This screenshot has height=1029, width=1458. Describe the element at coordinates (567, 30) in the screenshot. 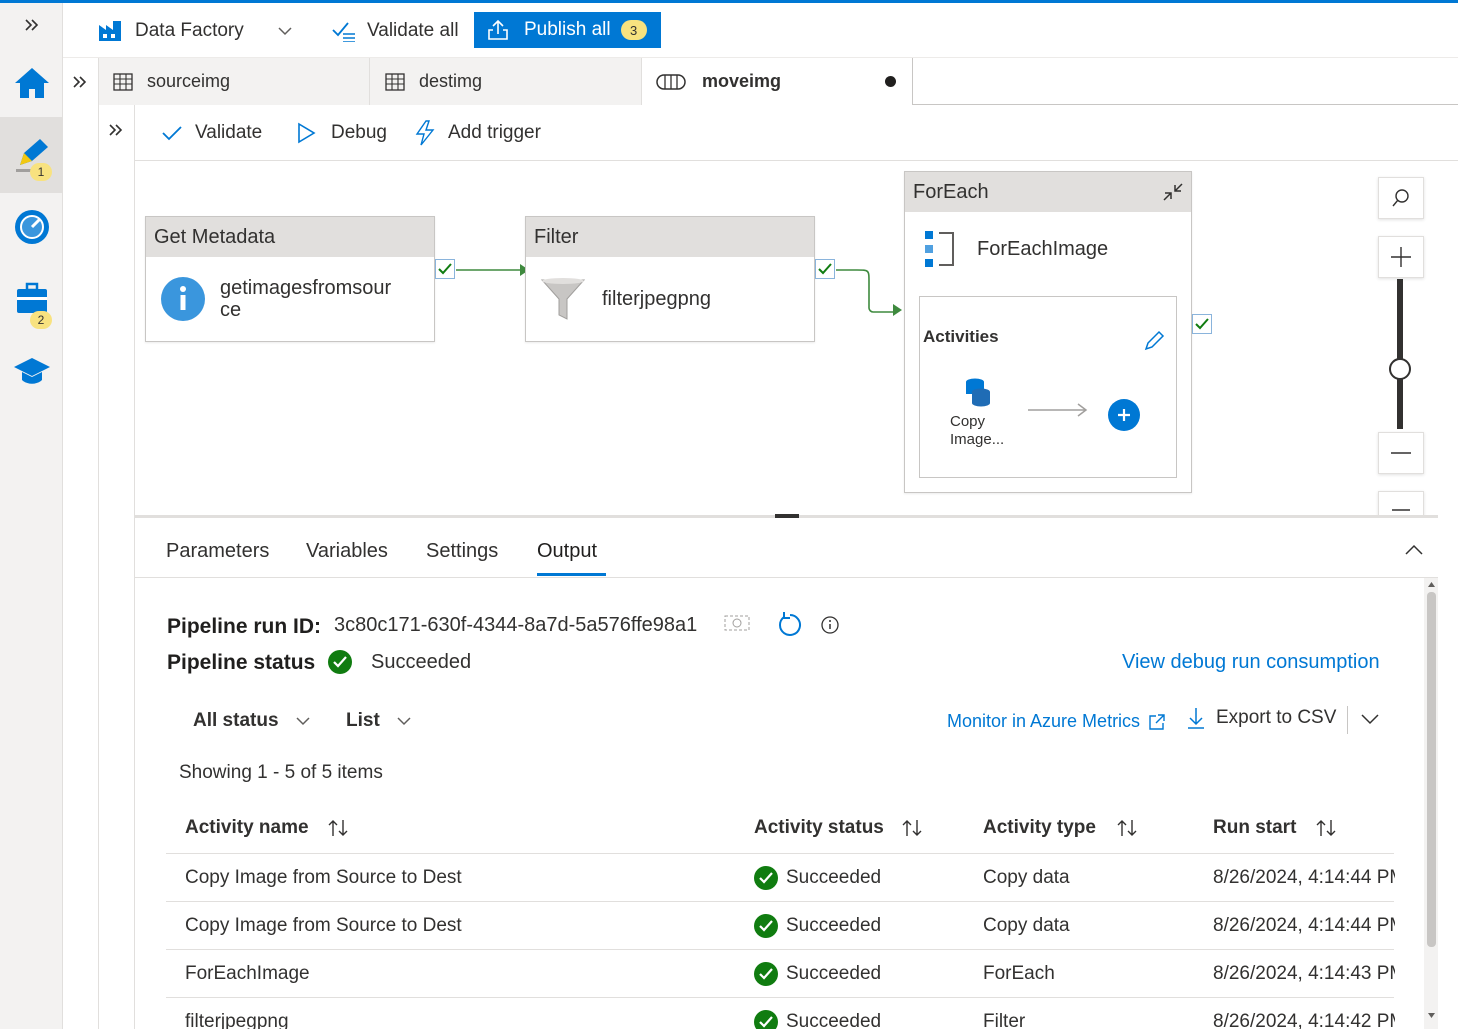

I see `publish-all-button: Publish all 3` at that location.